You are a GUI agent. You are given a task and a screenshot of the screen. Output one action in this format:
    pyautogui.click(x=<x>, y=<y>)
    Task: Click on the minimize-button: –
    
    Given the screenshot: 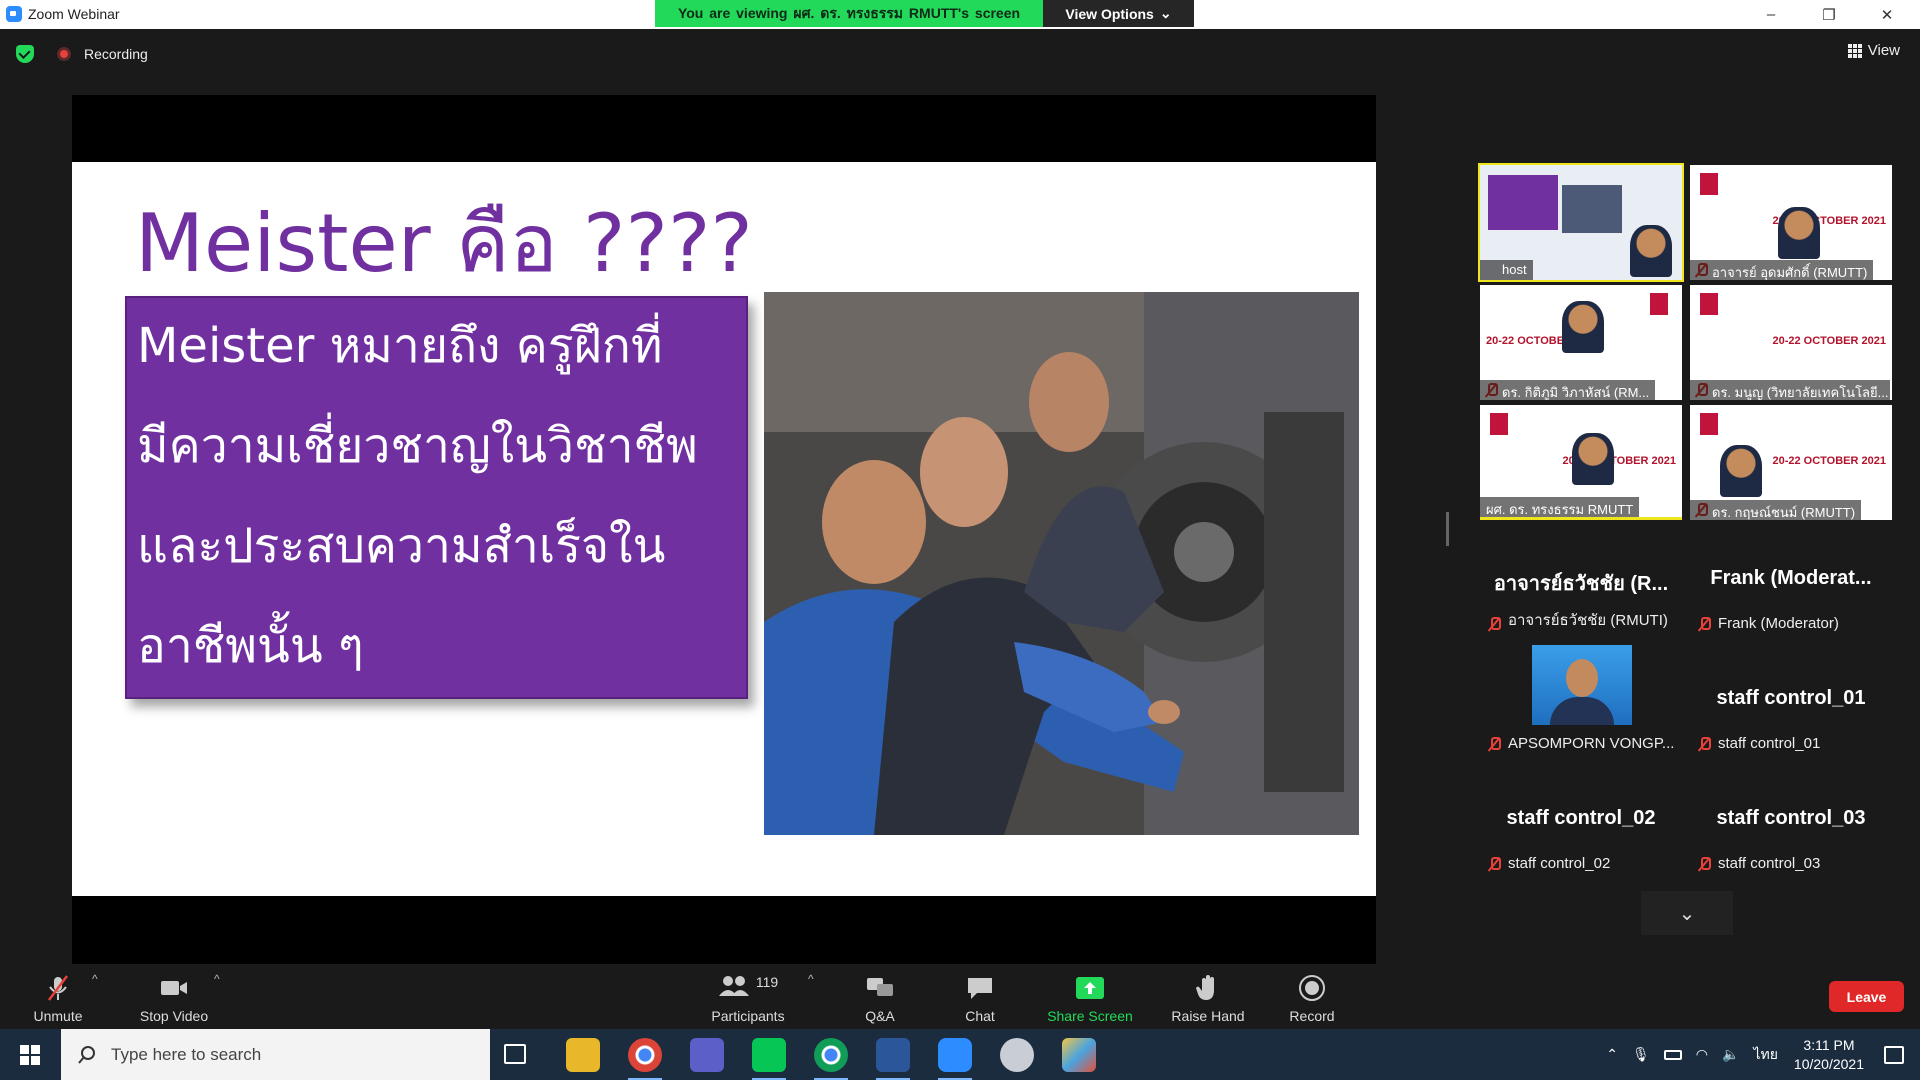 What is the action you would take?
    pyautogui.click(x=1771, y=14)
    